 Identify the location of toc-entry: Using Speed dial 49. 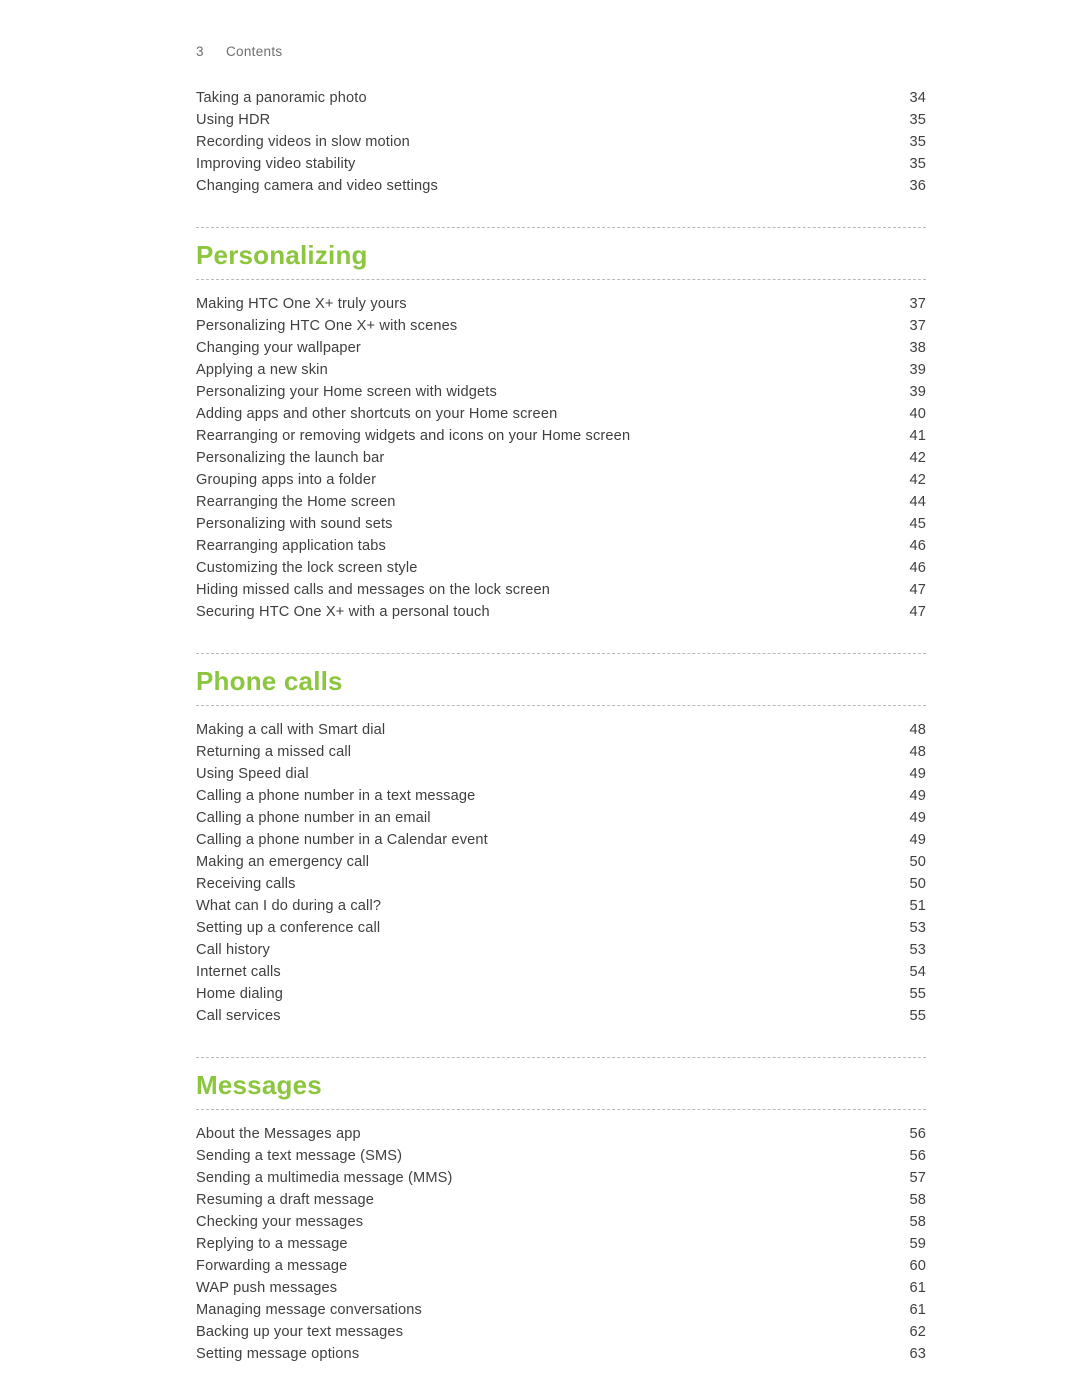
(561, 774).